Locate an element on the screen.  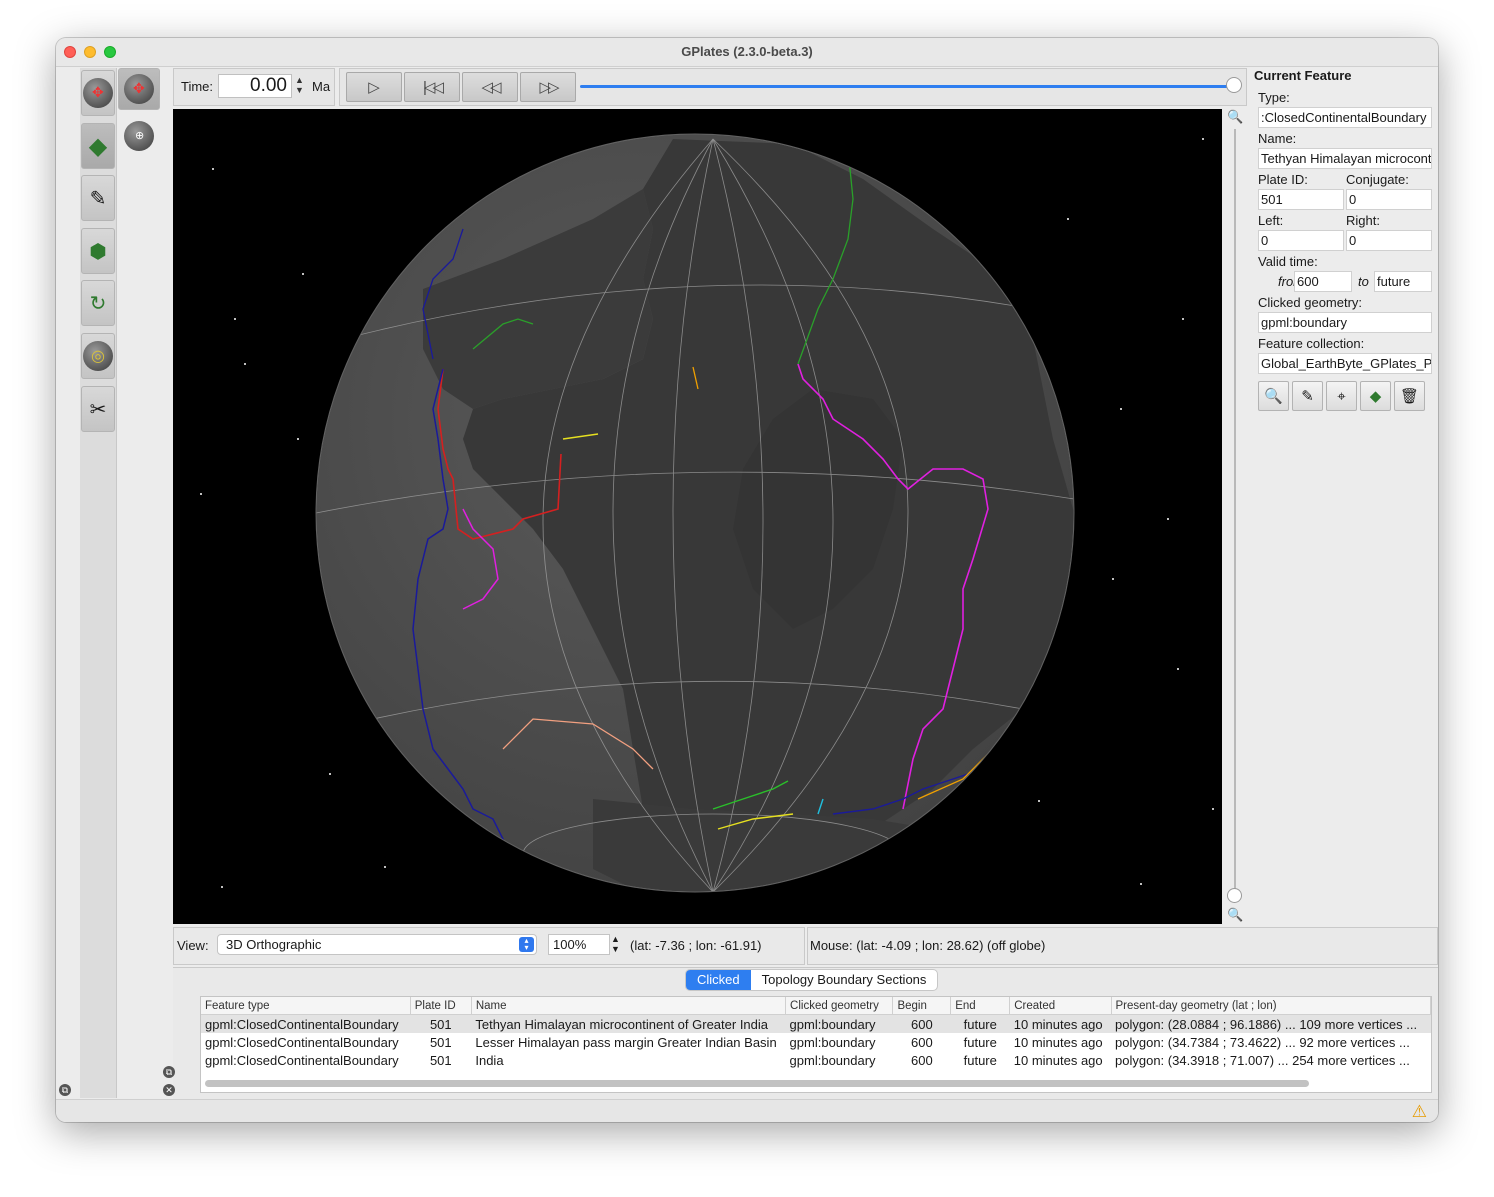
zoom-spinner: ▲ ▼ is located at coordinates (615, 944).